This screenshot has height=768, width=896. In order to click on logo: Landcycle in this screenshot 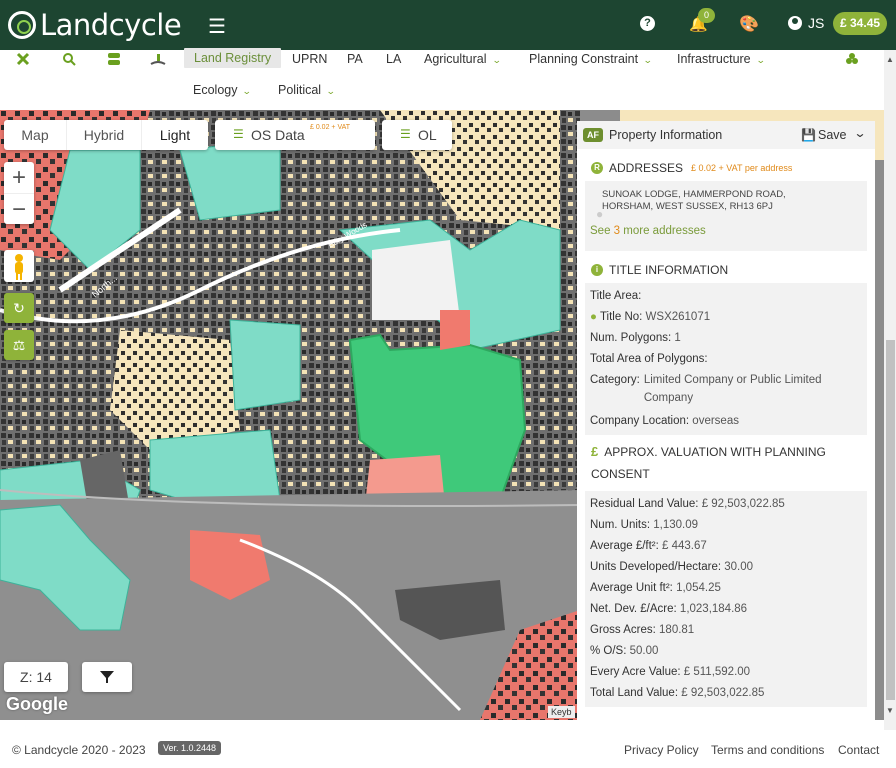, I will do `click(95, 25)`.